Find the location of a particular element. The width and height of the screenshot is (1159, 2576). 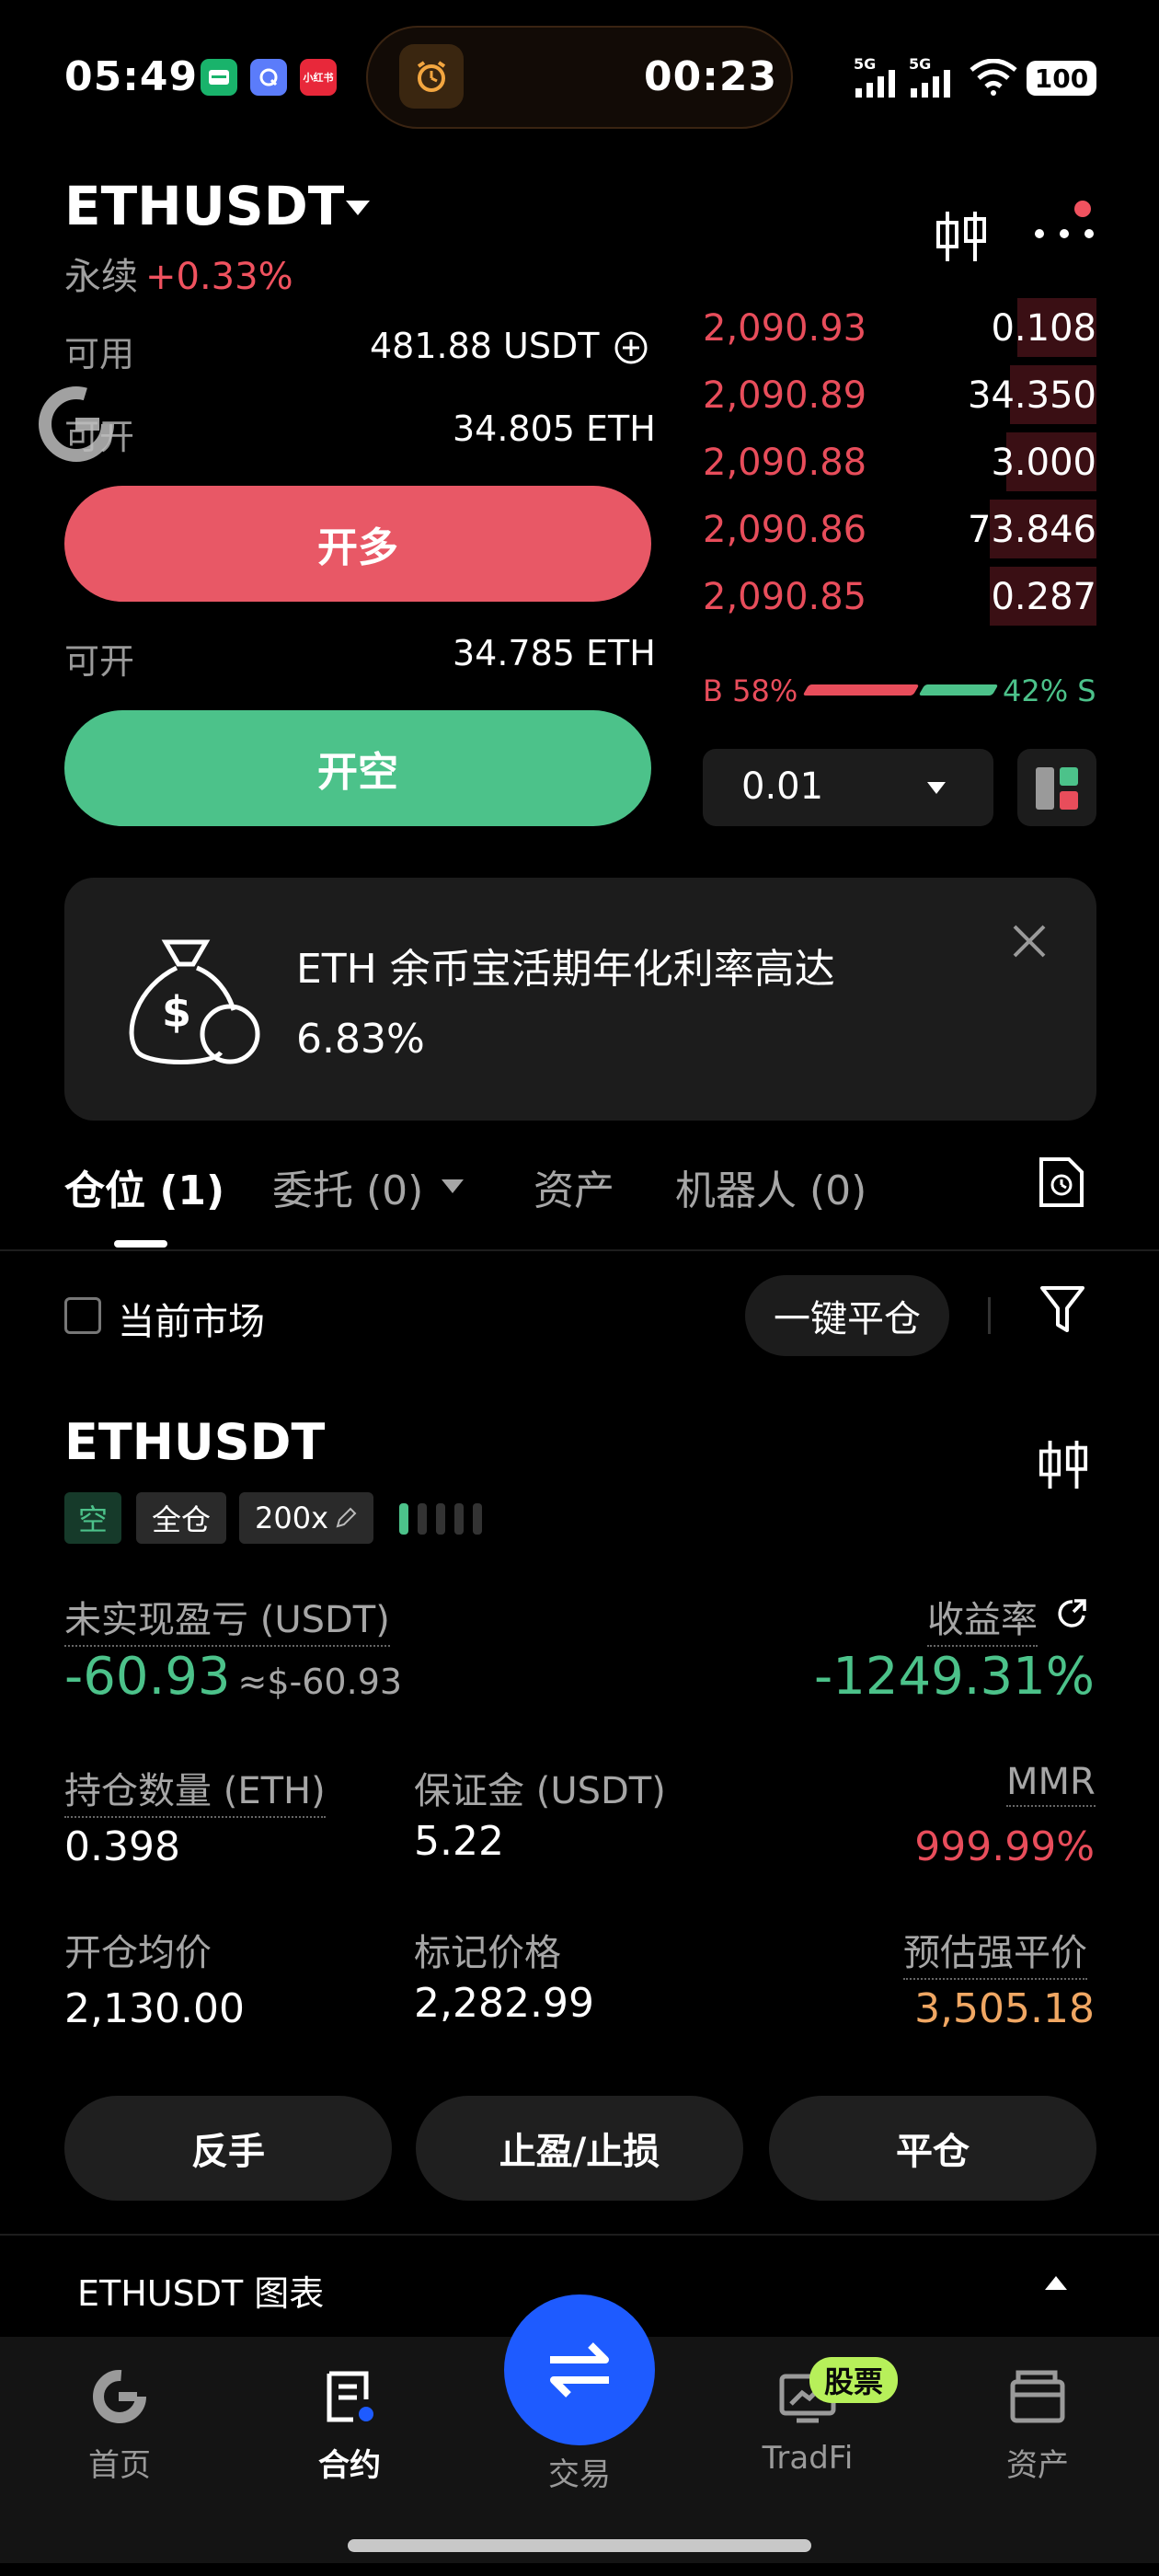

tab-active-indicator is located at coordinates (140, 1244).